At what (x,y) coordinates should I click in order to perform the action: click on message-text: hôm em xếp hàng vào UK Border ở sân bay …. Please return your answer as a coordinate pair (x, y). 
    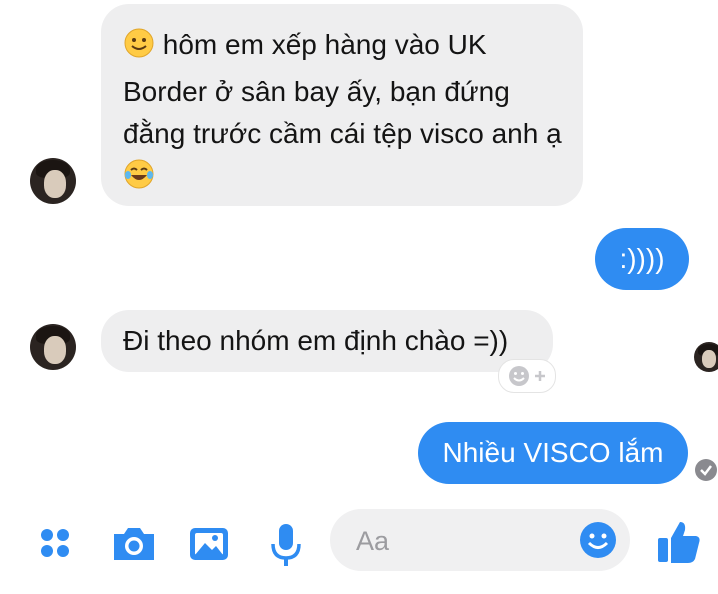
    Looking at the image, I should click on (342, 89).